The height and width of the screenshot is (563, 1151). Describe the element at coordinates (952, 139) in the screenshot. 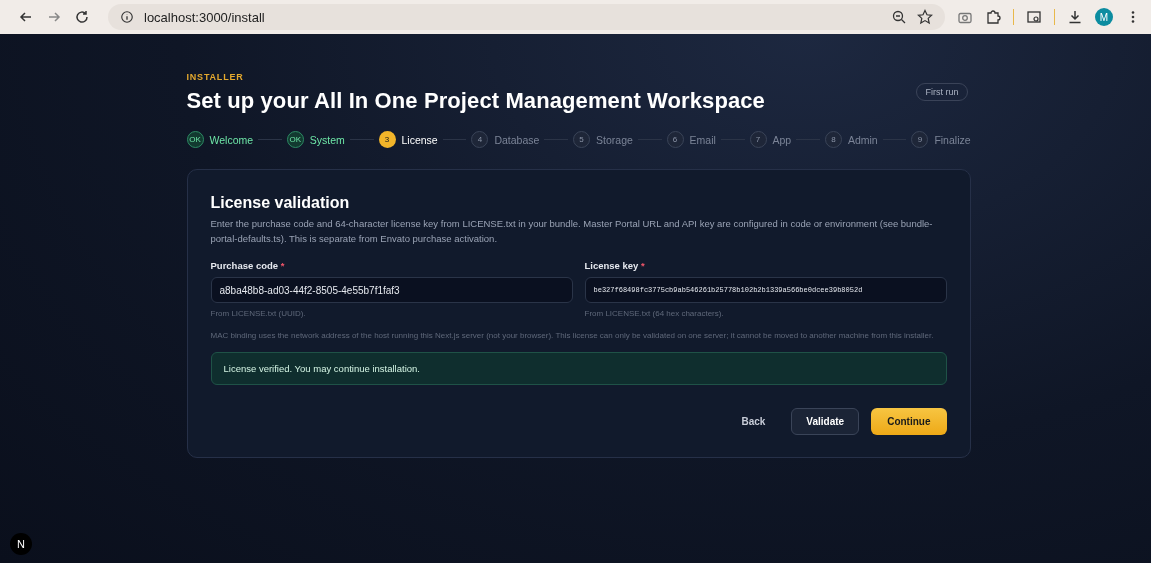

I see `step-label: Finalize` at that location.